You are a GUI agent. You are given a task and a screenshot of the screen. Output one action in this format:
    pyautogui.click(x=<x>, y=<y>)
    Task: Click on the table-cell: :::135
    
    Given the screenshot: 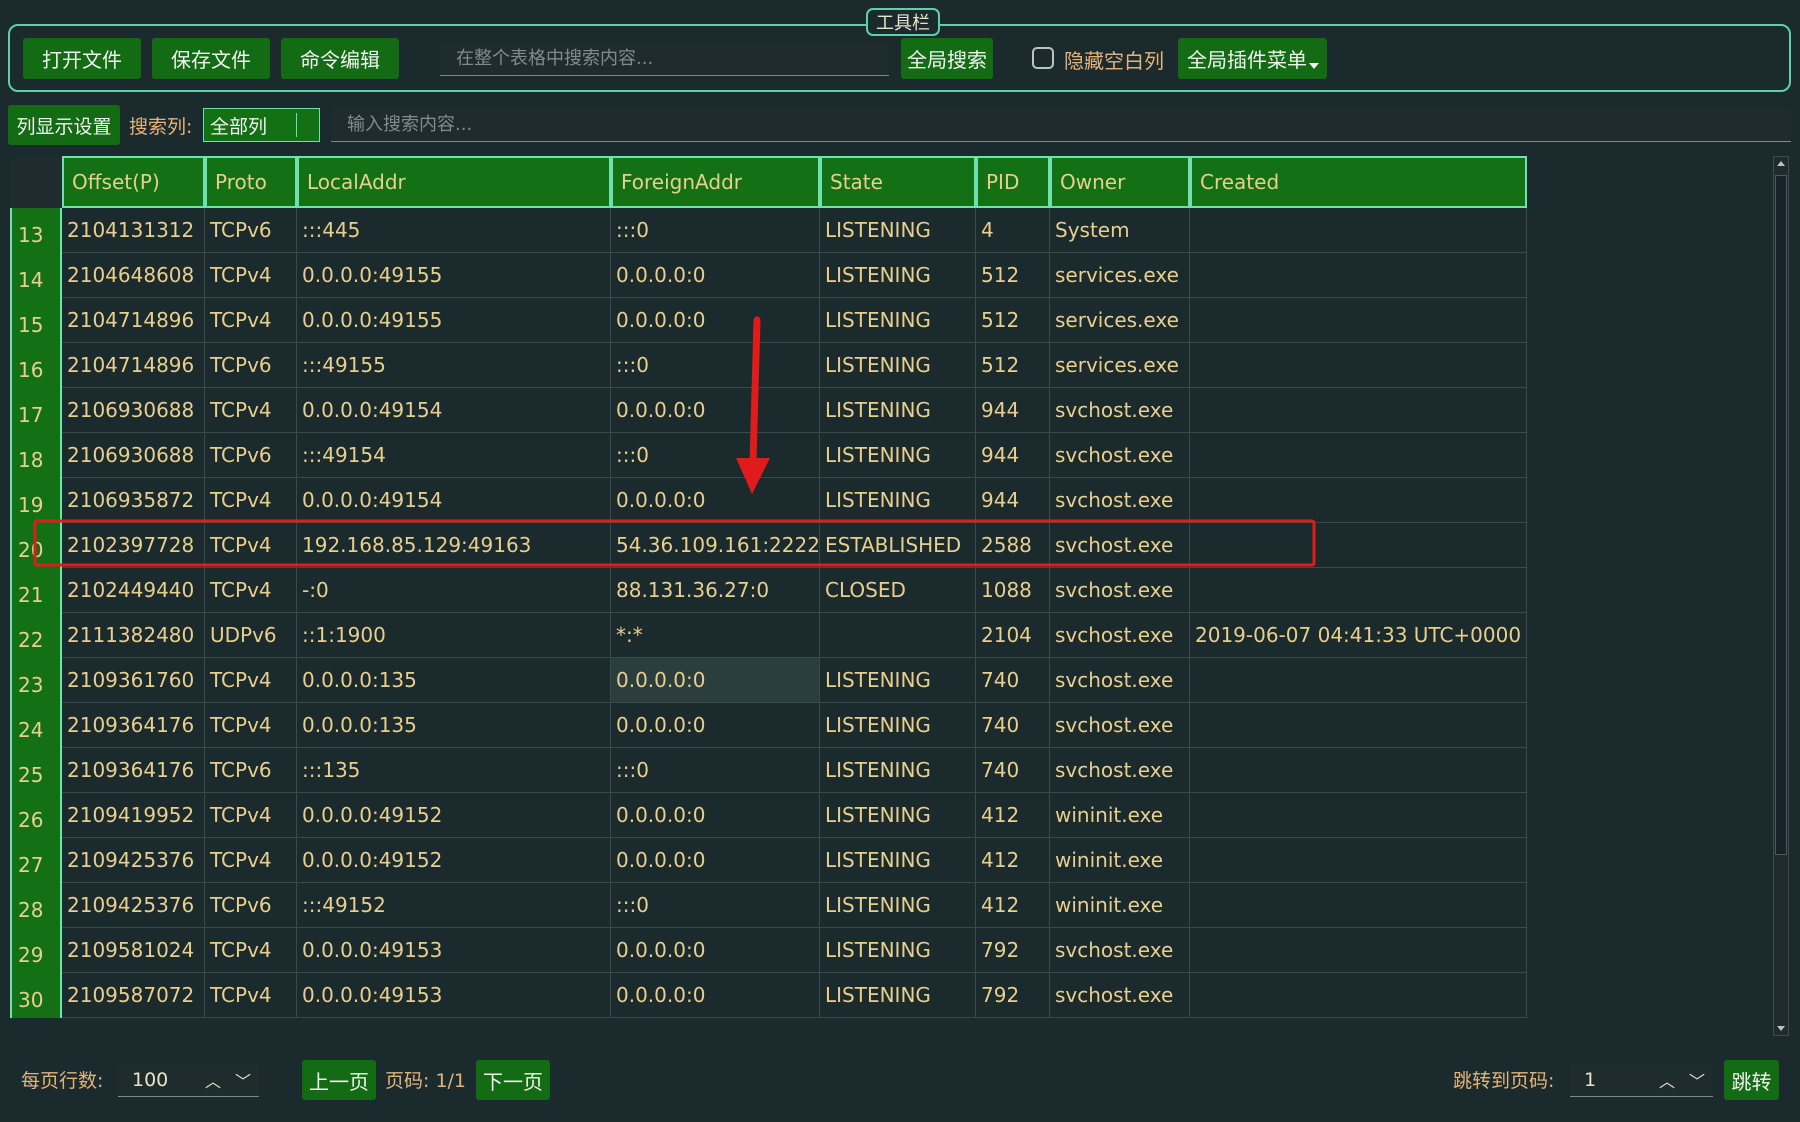 What is the action you would take?
    pyautogui.click(x=454, y=770)
    